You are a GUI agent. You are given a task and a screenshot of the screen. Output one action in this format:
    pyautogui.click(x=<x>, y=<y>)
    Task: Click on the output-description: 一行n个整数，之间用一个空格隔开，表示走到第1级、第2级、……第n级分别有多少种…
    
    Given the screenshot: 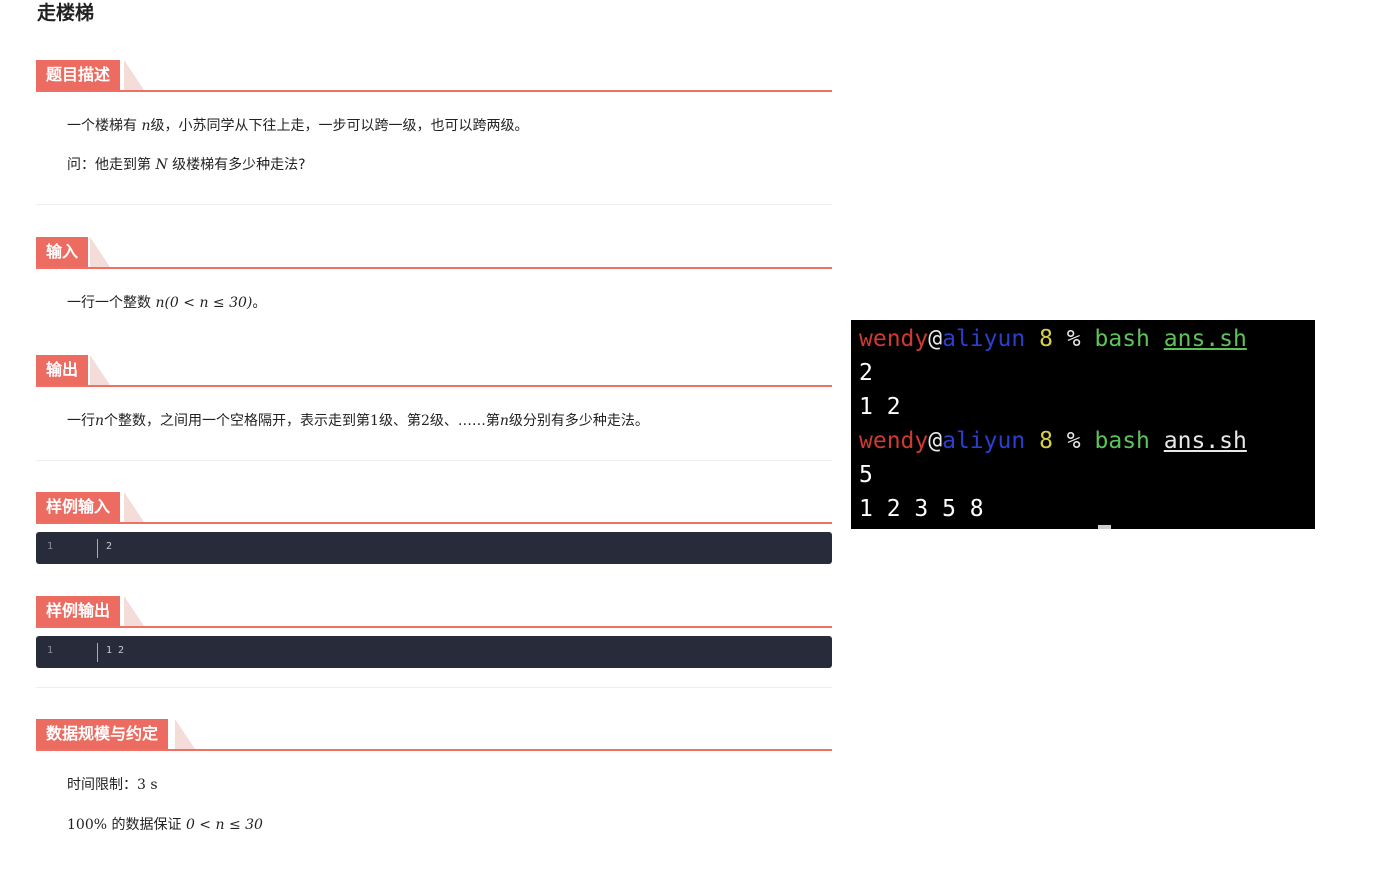 What is the action you would take?
    pyautogui.click(x=358, y=421)
    